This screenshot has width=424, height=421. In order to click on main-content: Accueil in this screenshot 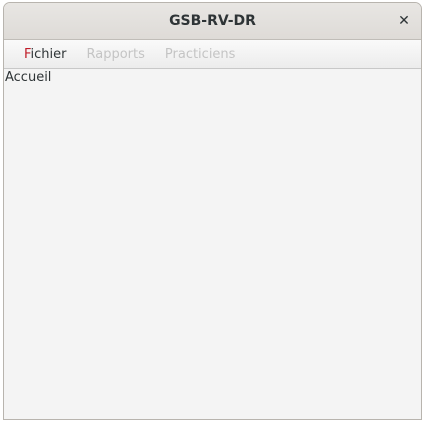, I will do `click(212, 77)`.